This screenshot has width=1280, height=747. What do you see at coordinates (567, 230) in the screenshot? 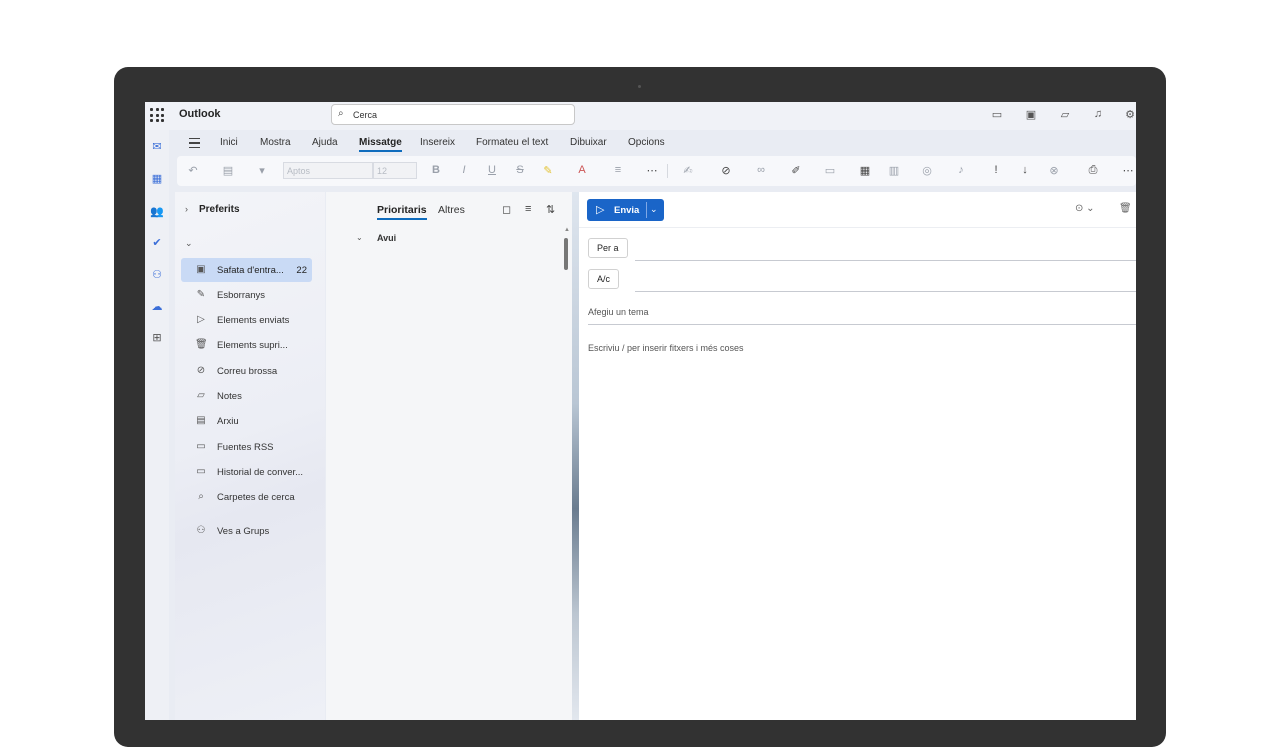
I see `scroll-up-arrow-icon: ▲` at bounding box center [567, 230].